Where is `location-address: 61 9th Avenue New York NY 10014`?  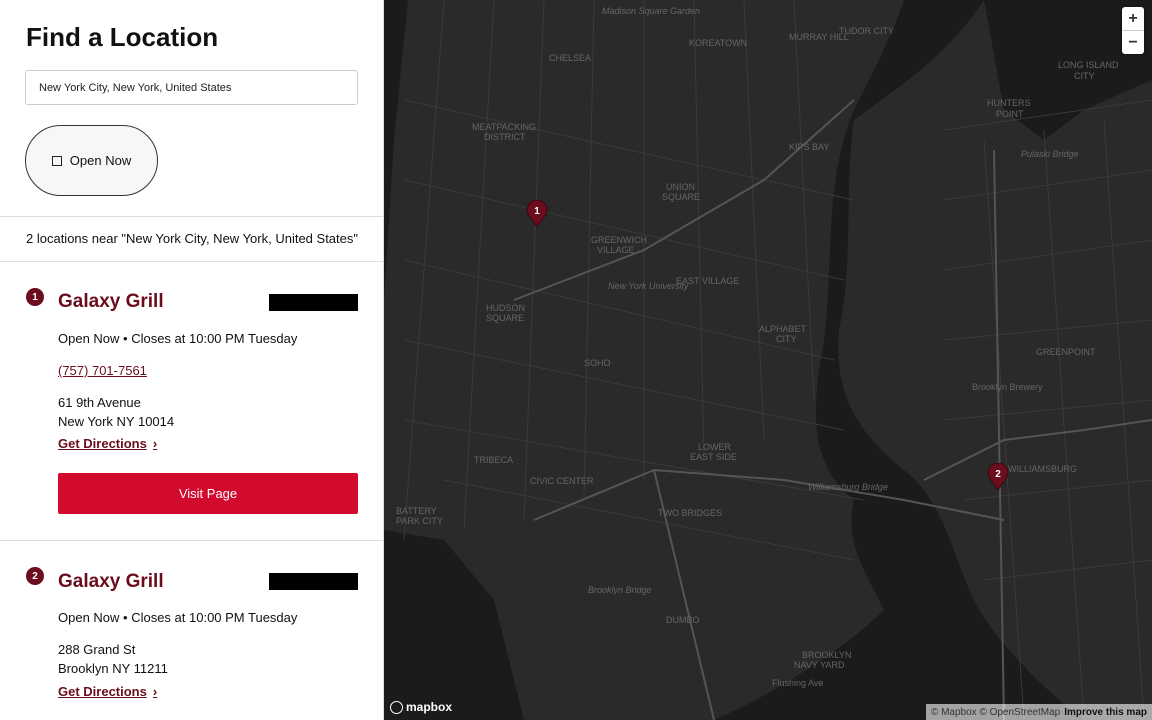 location-address: 61 9th Avenue New York NY 10014 is located at coordinates (116, 412).